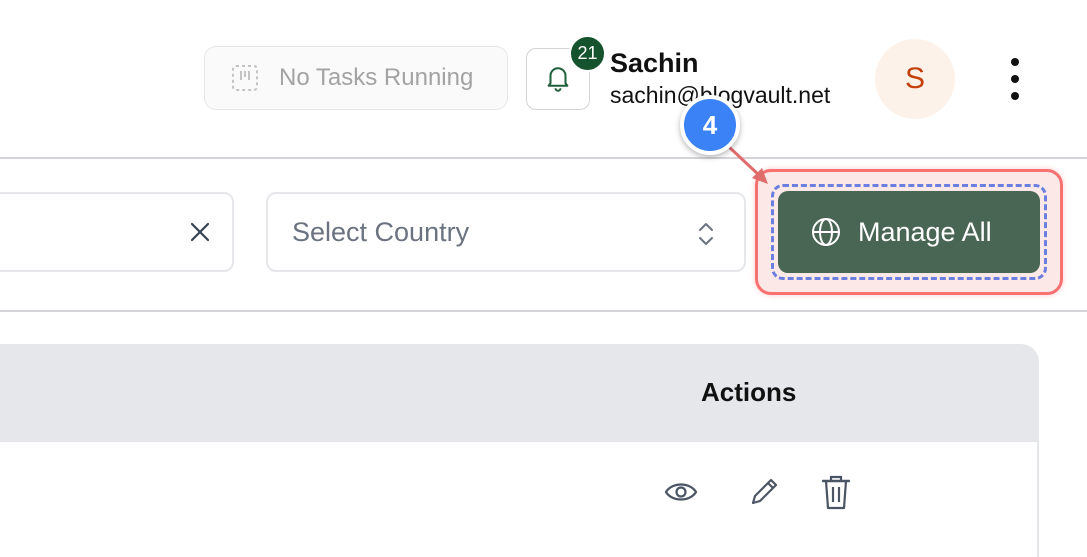  Describe the element at coordinates (376, 77) in the screenshot. I see `tasks-status-label: No Tasks Running` at that location.